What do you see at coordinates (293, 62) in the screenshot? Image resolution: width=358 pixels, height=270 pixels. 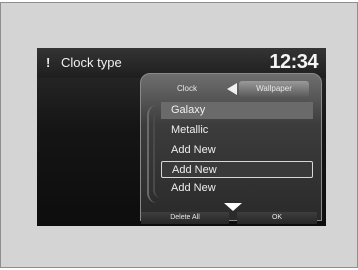 I see `clock-display: 12:34` at bounding box center [293, 62].